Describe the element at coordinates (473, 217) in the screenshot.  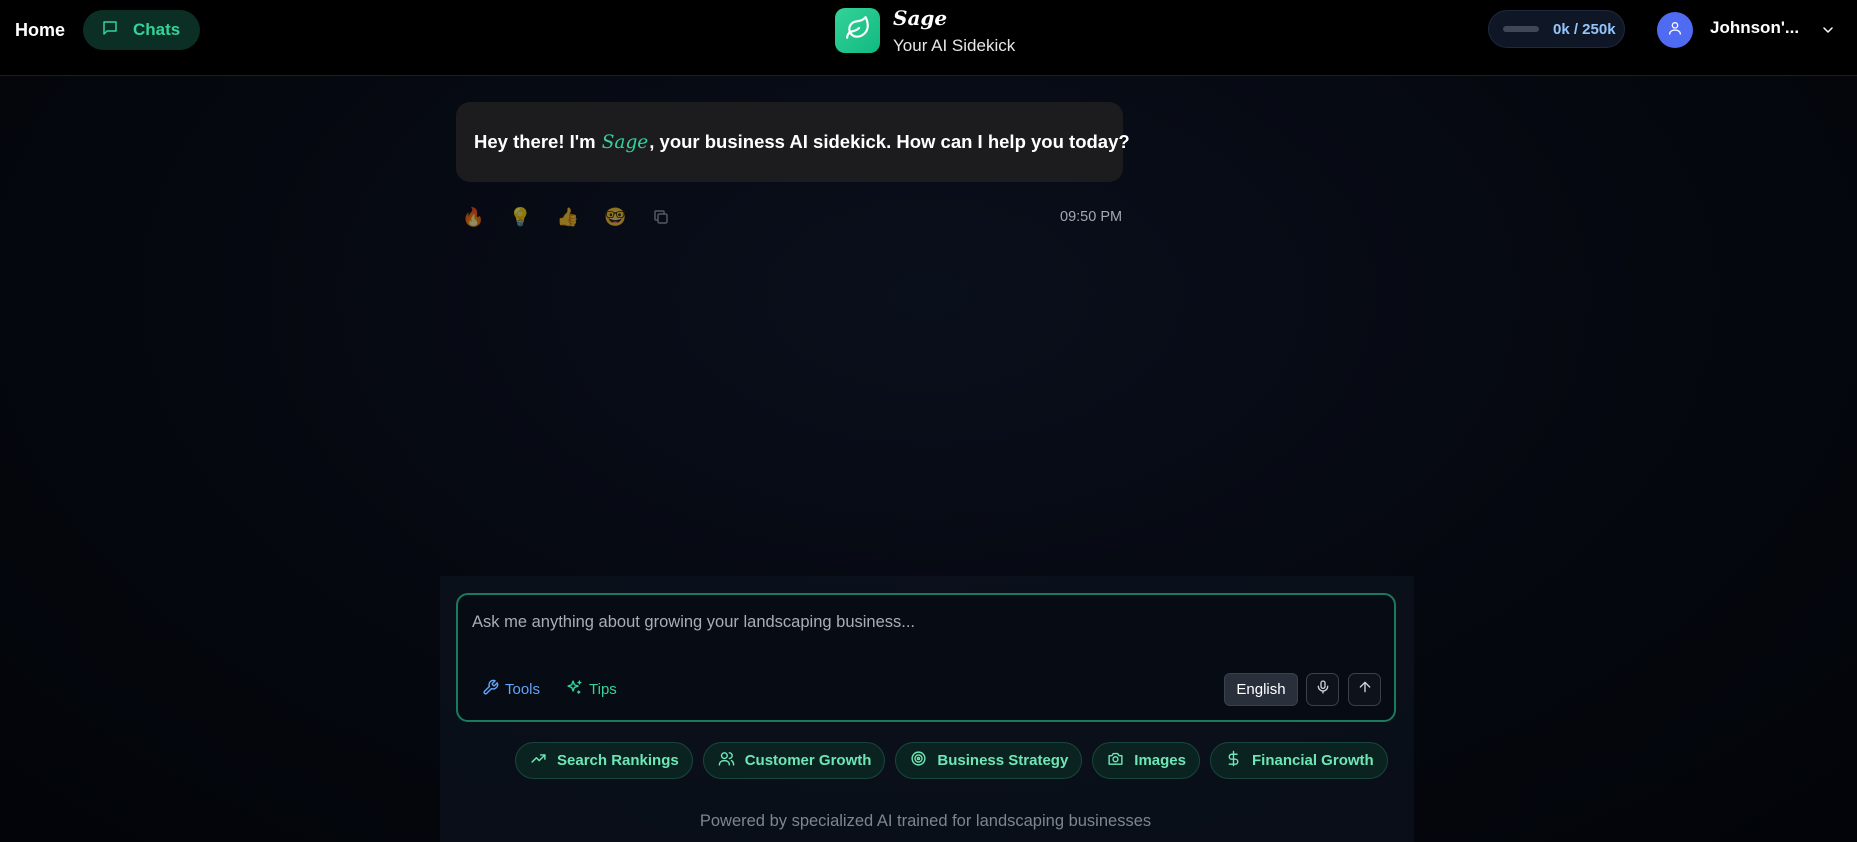
I see `fire-reaction-button: 🔥` at that location.